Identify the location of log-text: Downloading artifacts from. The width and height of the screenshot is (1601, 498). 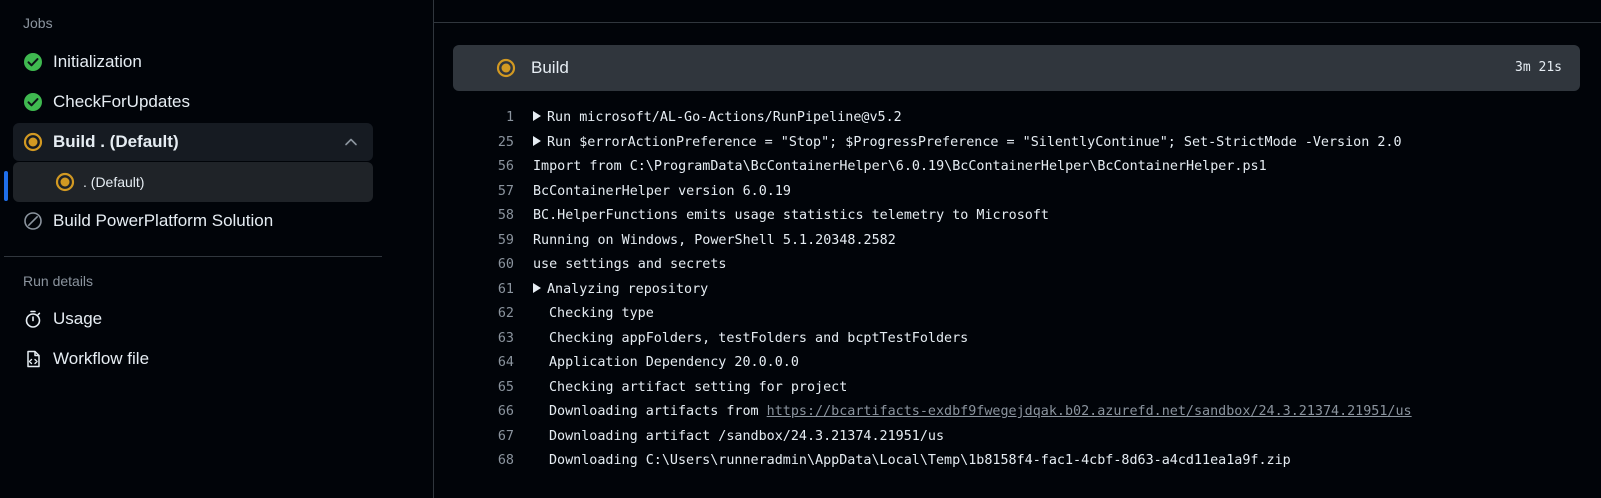
(658, 411).